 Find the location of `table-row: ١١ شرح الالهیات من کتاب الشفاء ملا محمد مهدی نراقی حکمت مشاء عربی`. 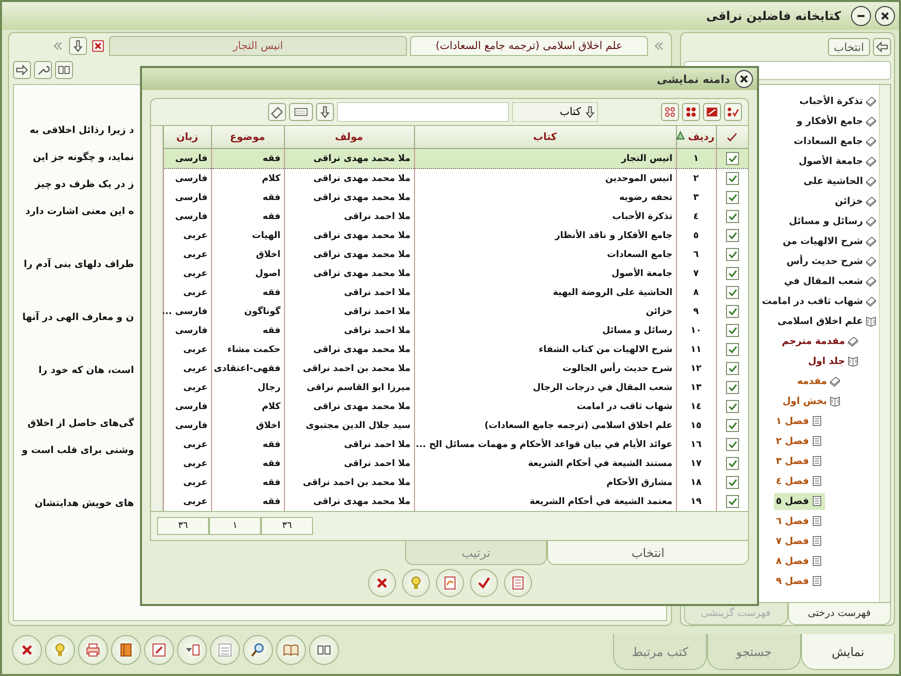

table-row: ١١ شرح الالهیات من کتاب الشفاء ملا محمد مهدی نراقی حکمت مشاء عربی is located at coordinates (455, 349).